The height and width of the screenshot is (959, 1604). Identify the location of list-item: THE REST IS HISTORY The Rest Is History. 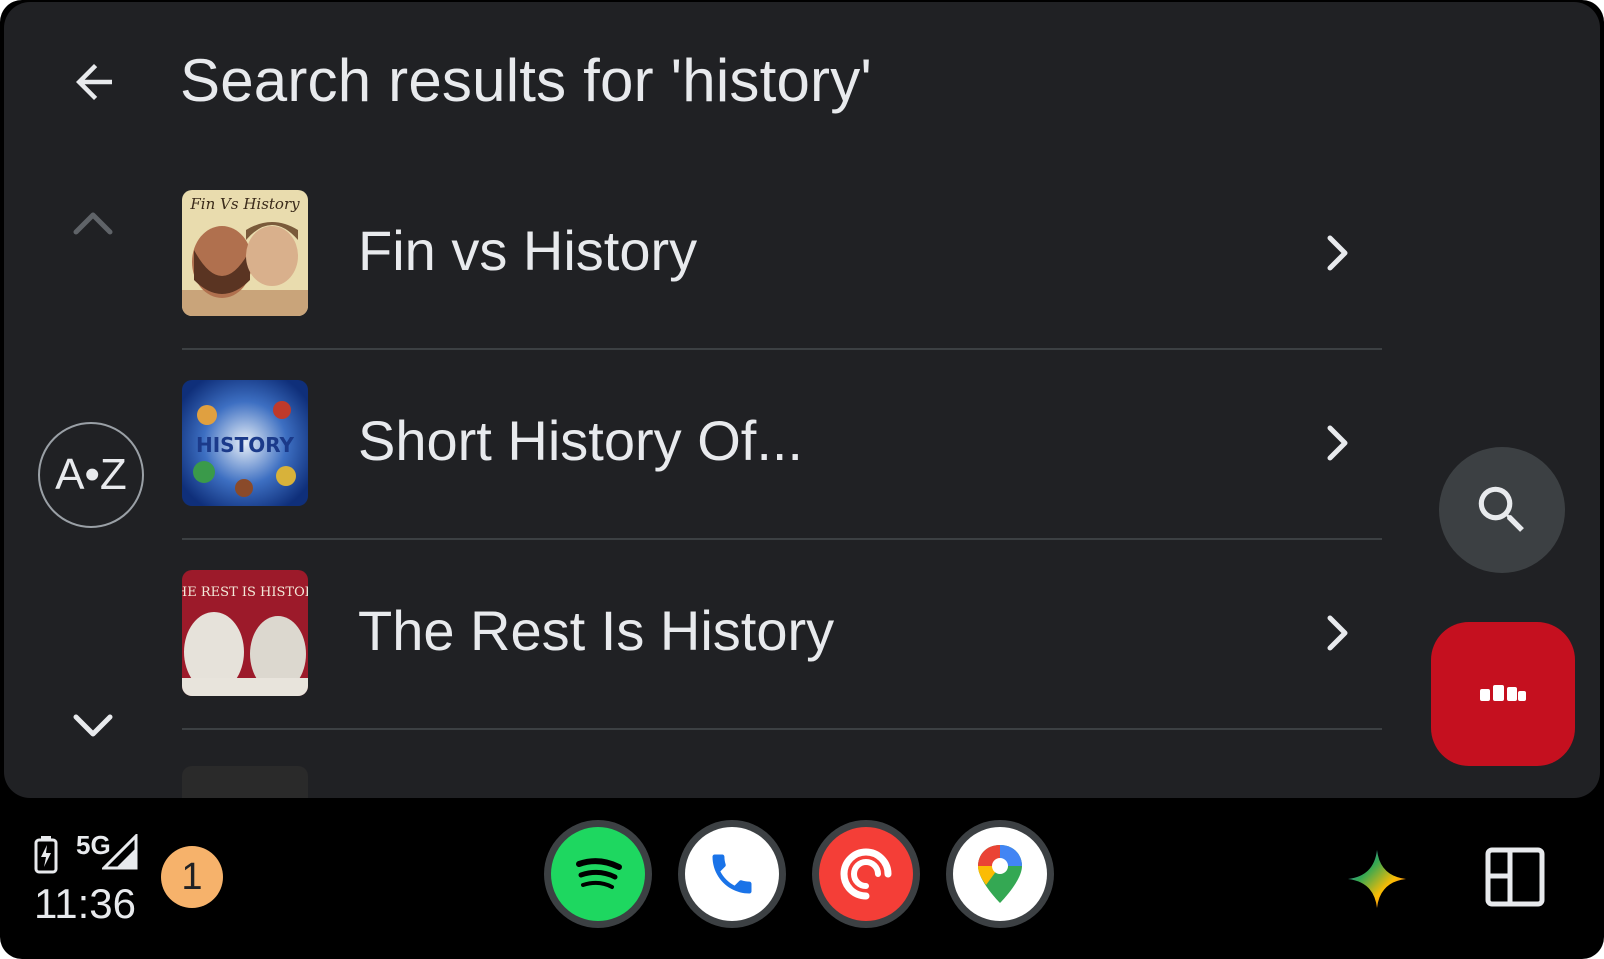
(782, 649).